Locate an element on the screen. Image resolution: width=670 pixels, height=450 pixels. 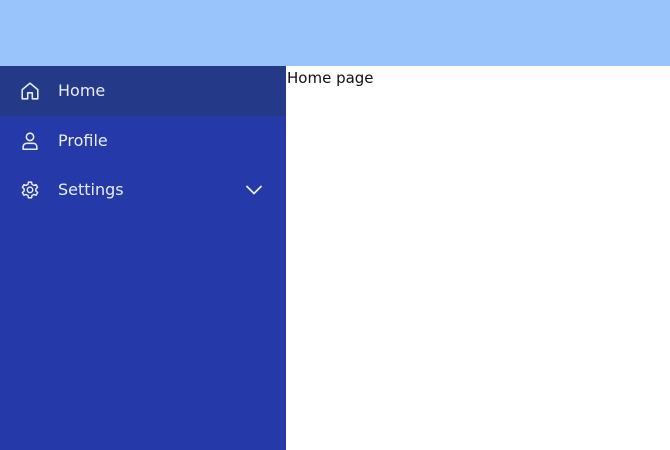
sidebar-item-label: Home is located at coordinates (82, 90).